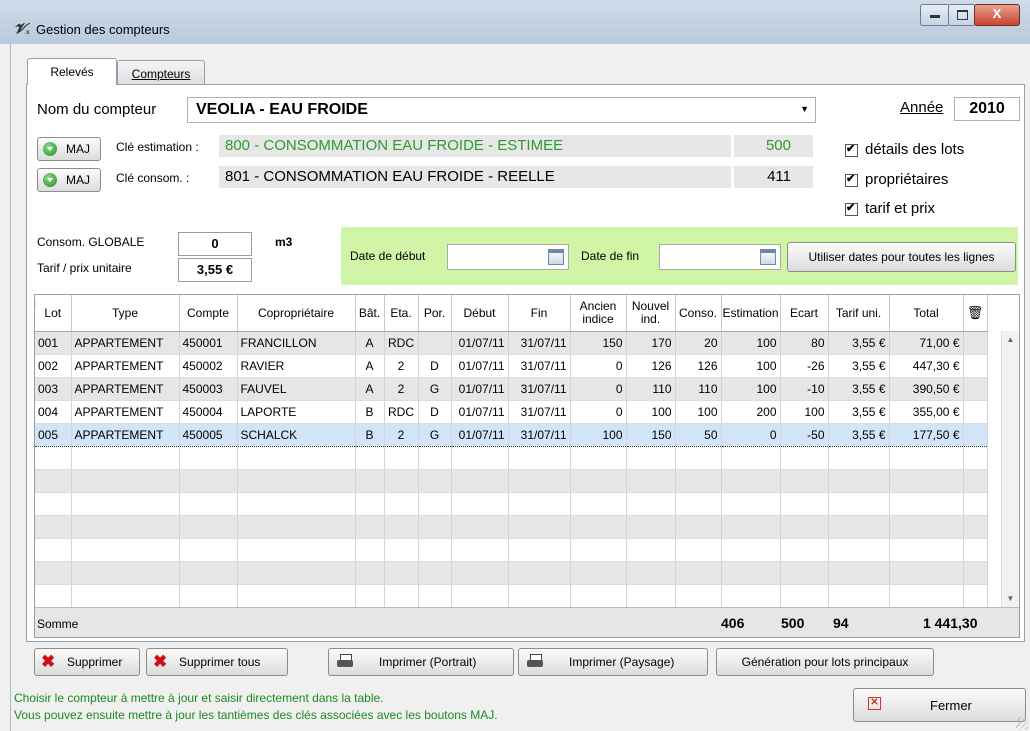 The height and width of the screenshot is (731, 1030). I want to click on calendar-icon, so click(556, 257).